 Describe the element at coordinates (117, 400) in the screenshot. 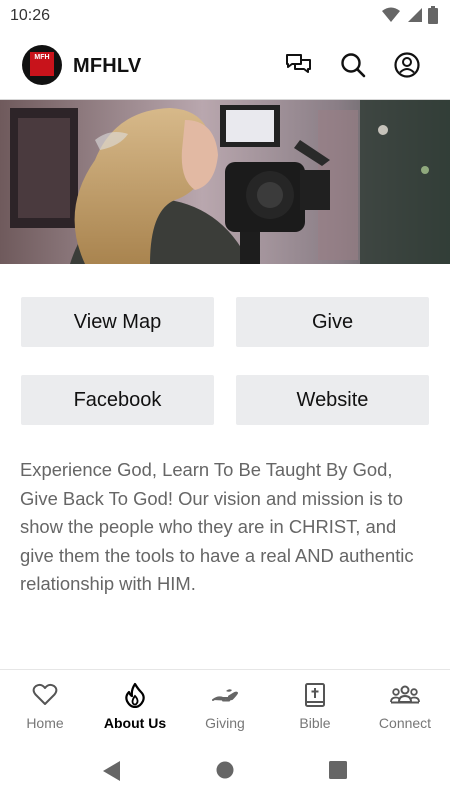

I see `facebook-button: Facebook` at that location.